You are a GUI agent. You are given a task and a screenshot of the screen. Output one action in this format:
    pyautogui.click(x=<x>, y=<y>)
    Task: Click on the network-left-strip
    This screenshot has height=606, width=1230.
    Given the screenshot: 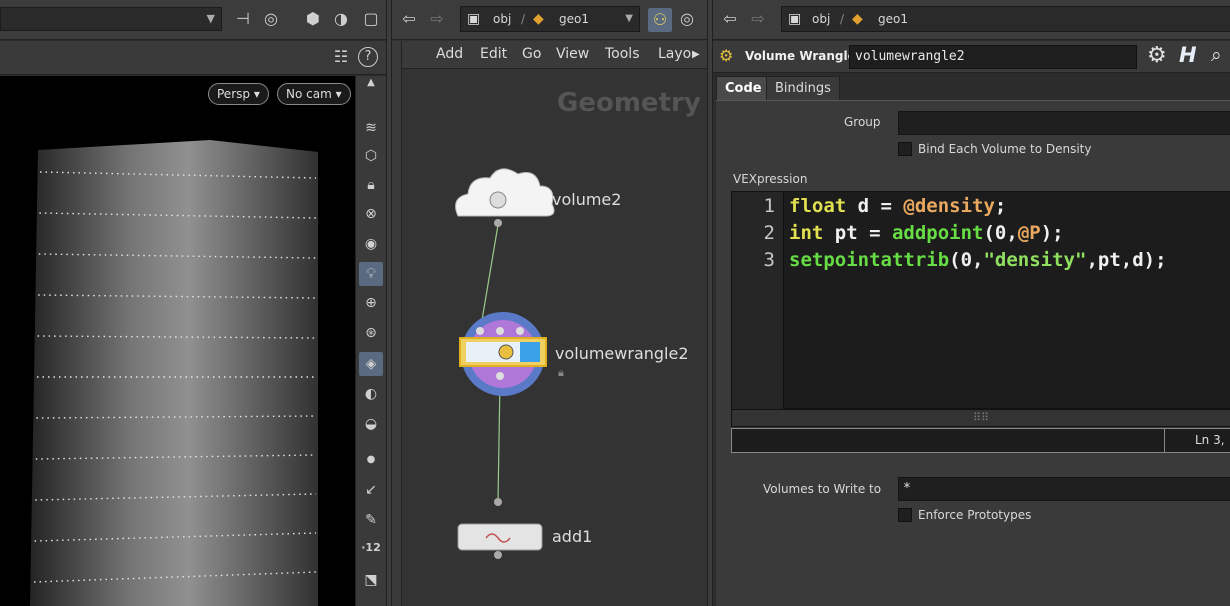 What is the action you would take?
    pyautogui.click(x=397, y=323)
    